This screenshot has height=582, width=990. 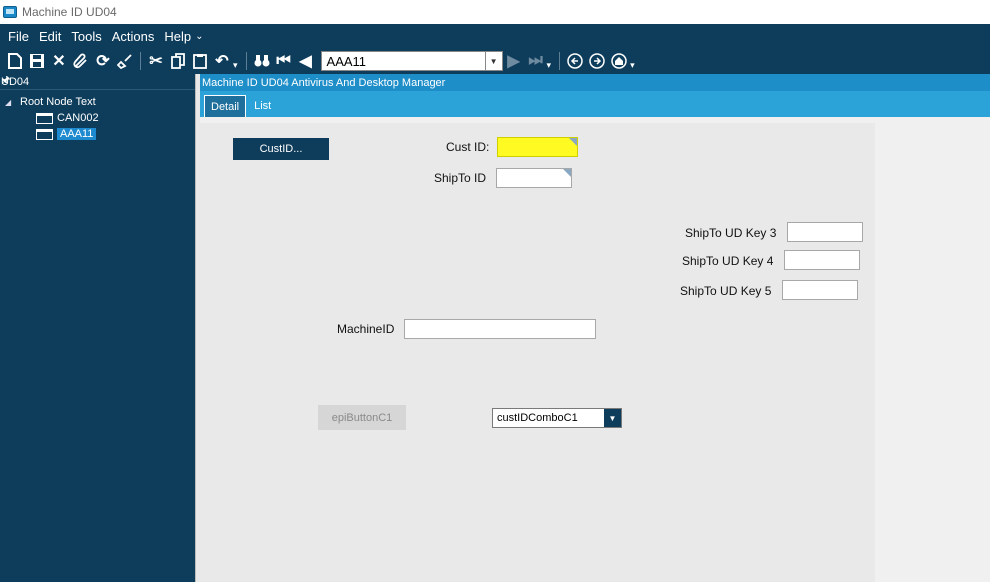 What do you see at coordinates (346, 61) in the screenshot?
I see `record-key-value: AAA11` at bounding box center [346, 61].